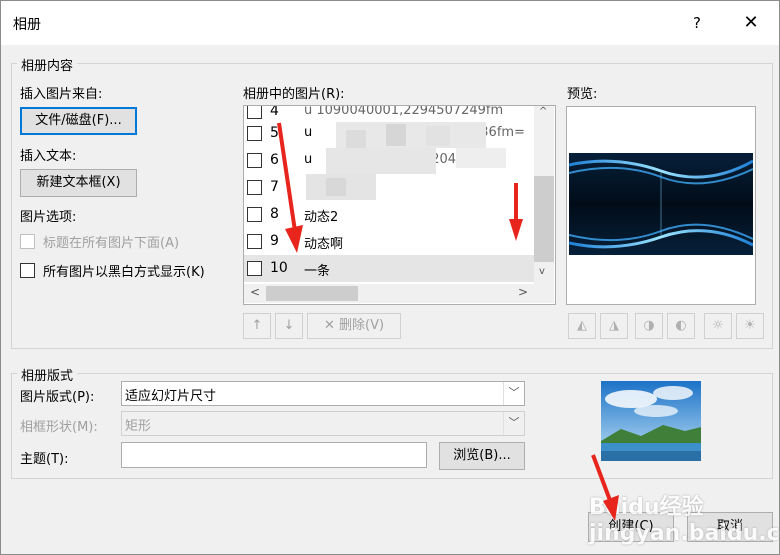 The image size is (780, 555). Describe the element at coordinates (523, 292) in the screenshot. I see `scroll-right-icon: >` at that location.